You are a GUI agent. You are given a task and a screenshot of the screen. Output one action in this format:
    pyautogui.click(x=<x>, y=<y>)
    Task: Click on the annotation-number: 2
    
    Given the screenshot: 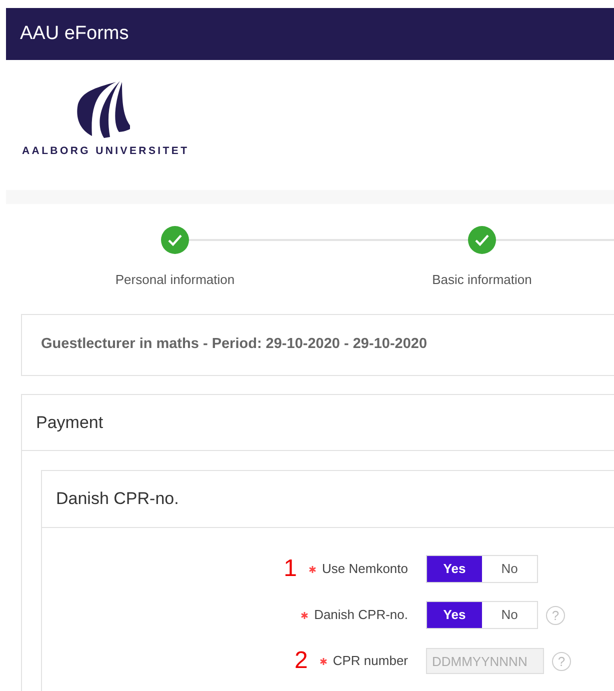 What is the action you would take?
    pyautogui.click(x=301, y=661)
    